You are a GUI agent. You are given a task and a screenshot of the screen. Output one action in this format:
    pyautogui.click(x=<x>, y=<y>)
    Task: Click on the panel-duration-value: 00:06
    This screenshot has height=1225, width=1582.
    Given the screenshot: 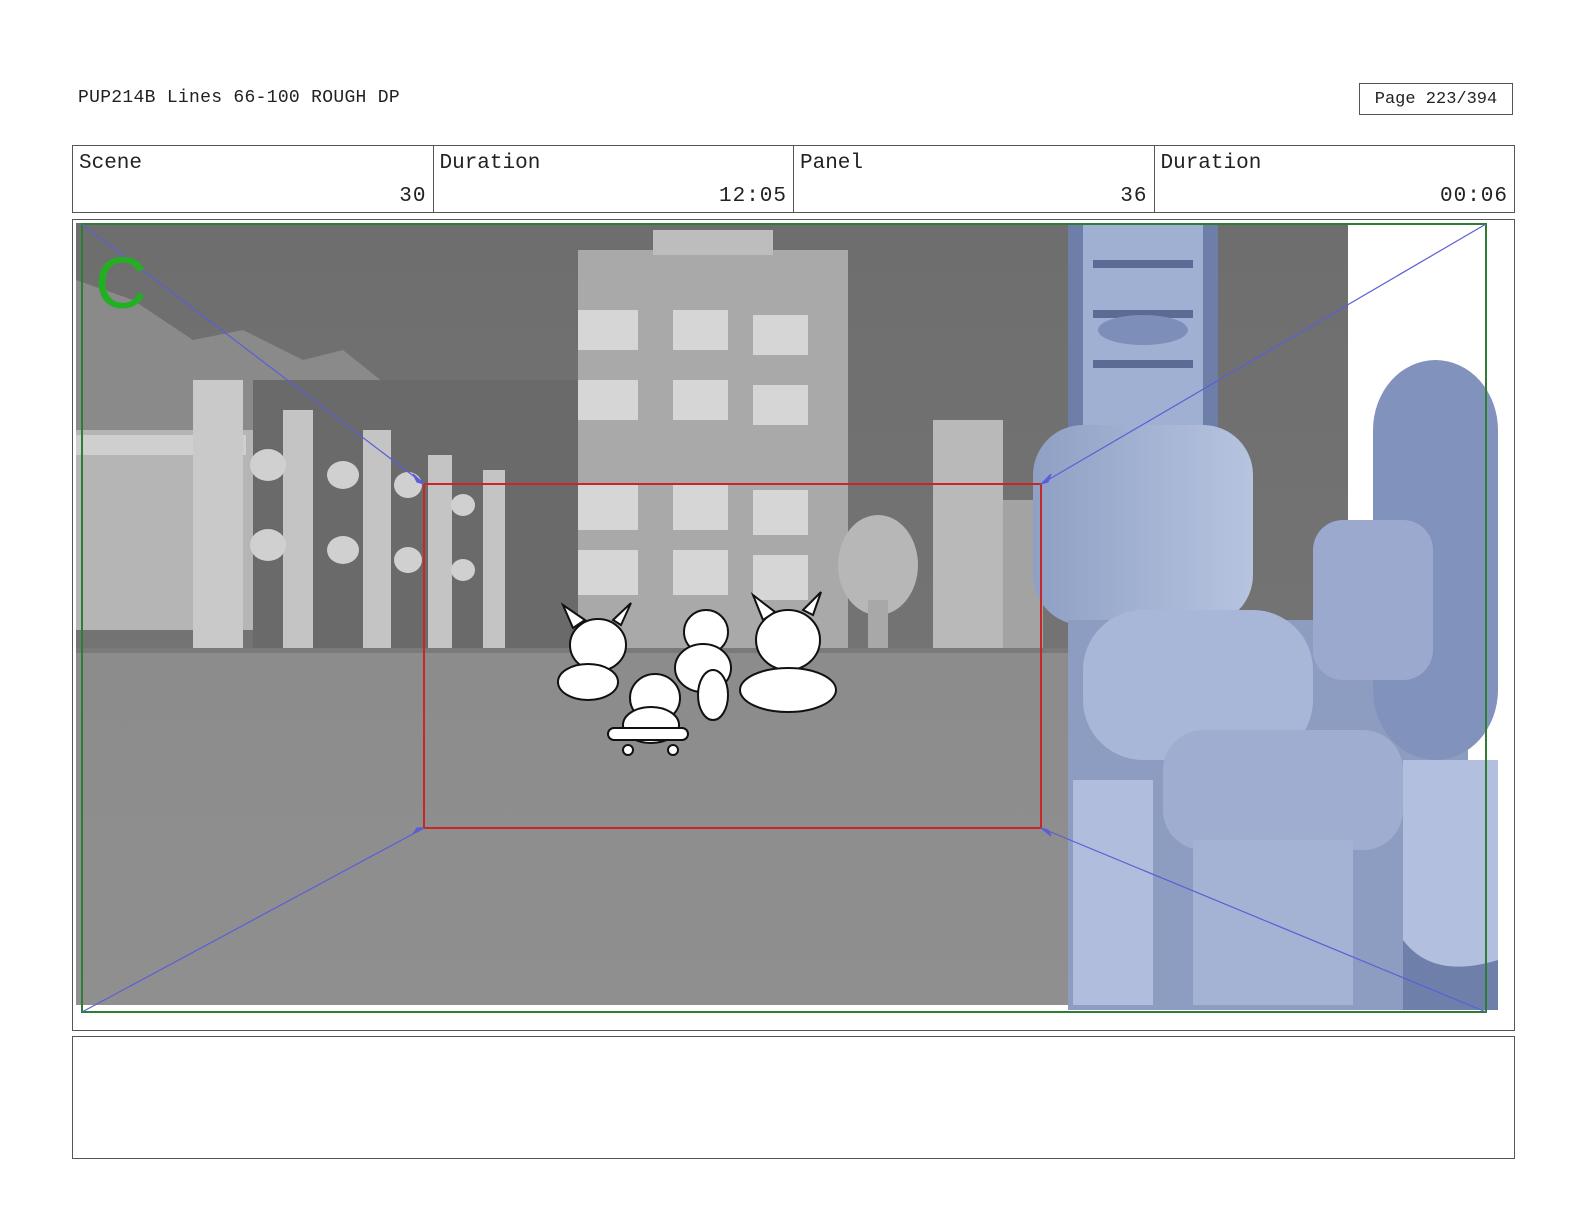 What is the action you would take?
    pyautogui.click(x=1473, y=196)
    